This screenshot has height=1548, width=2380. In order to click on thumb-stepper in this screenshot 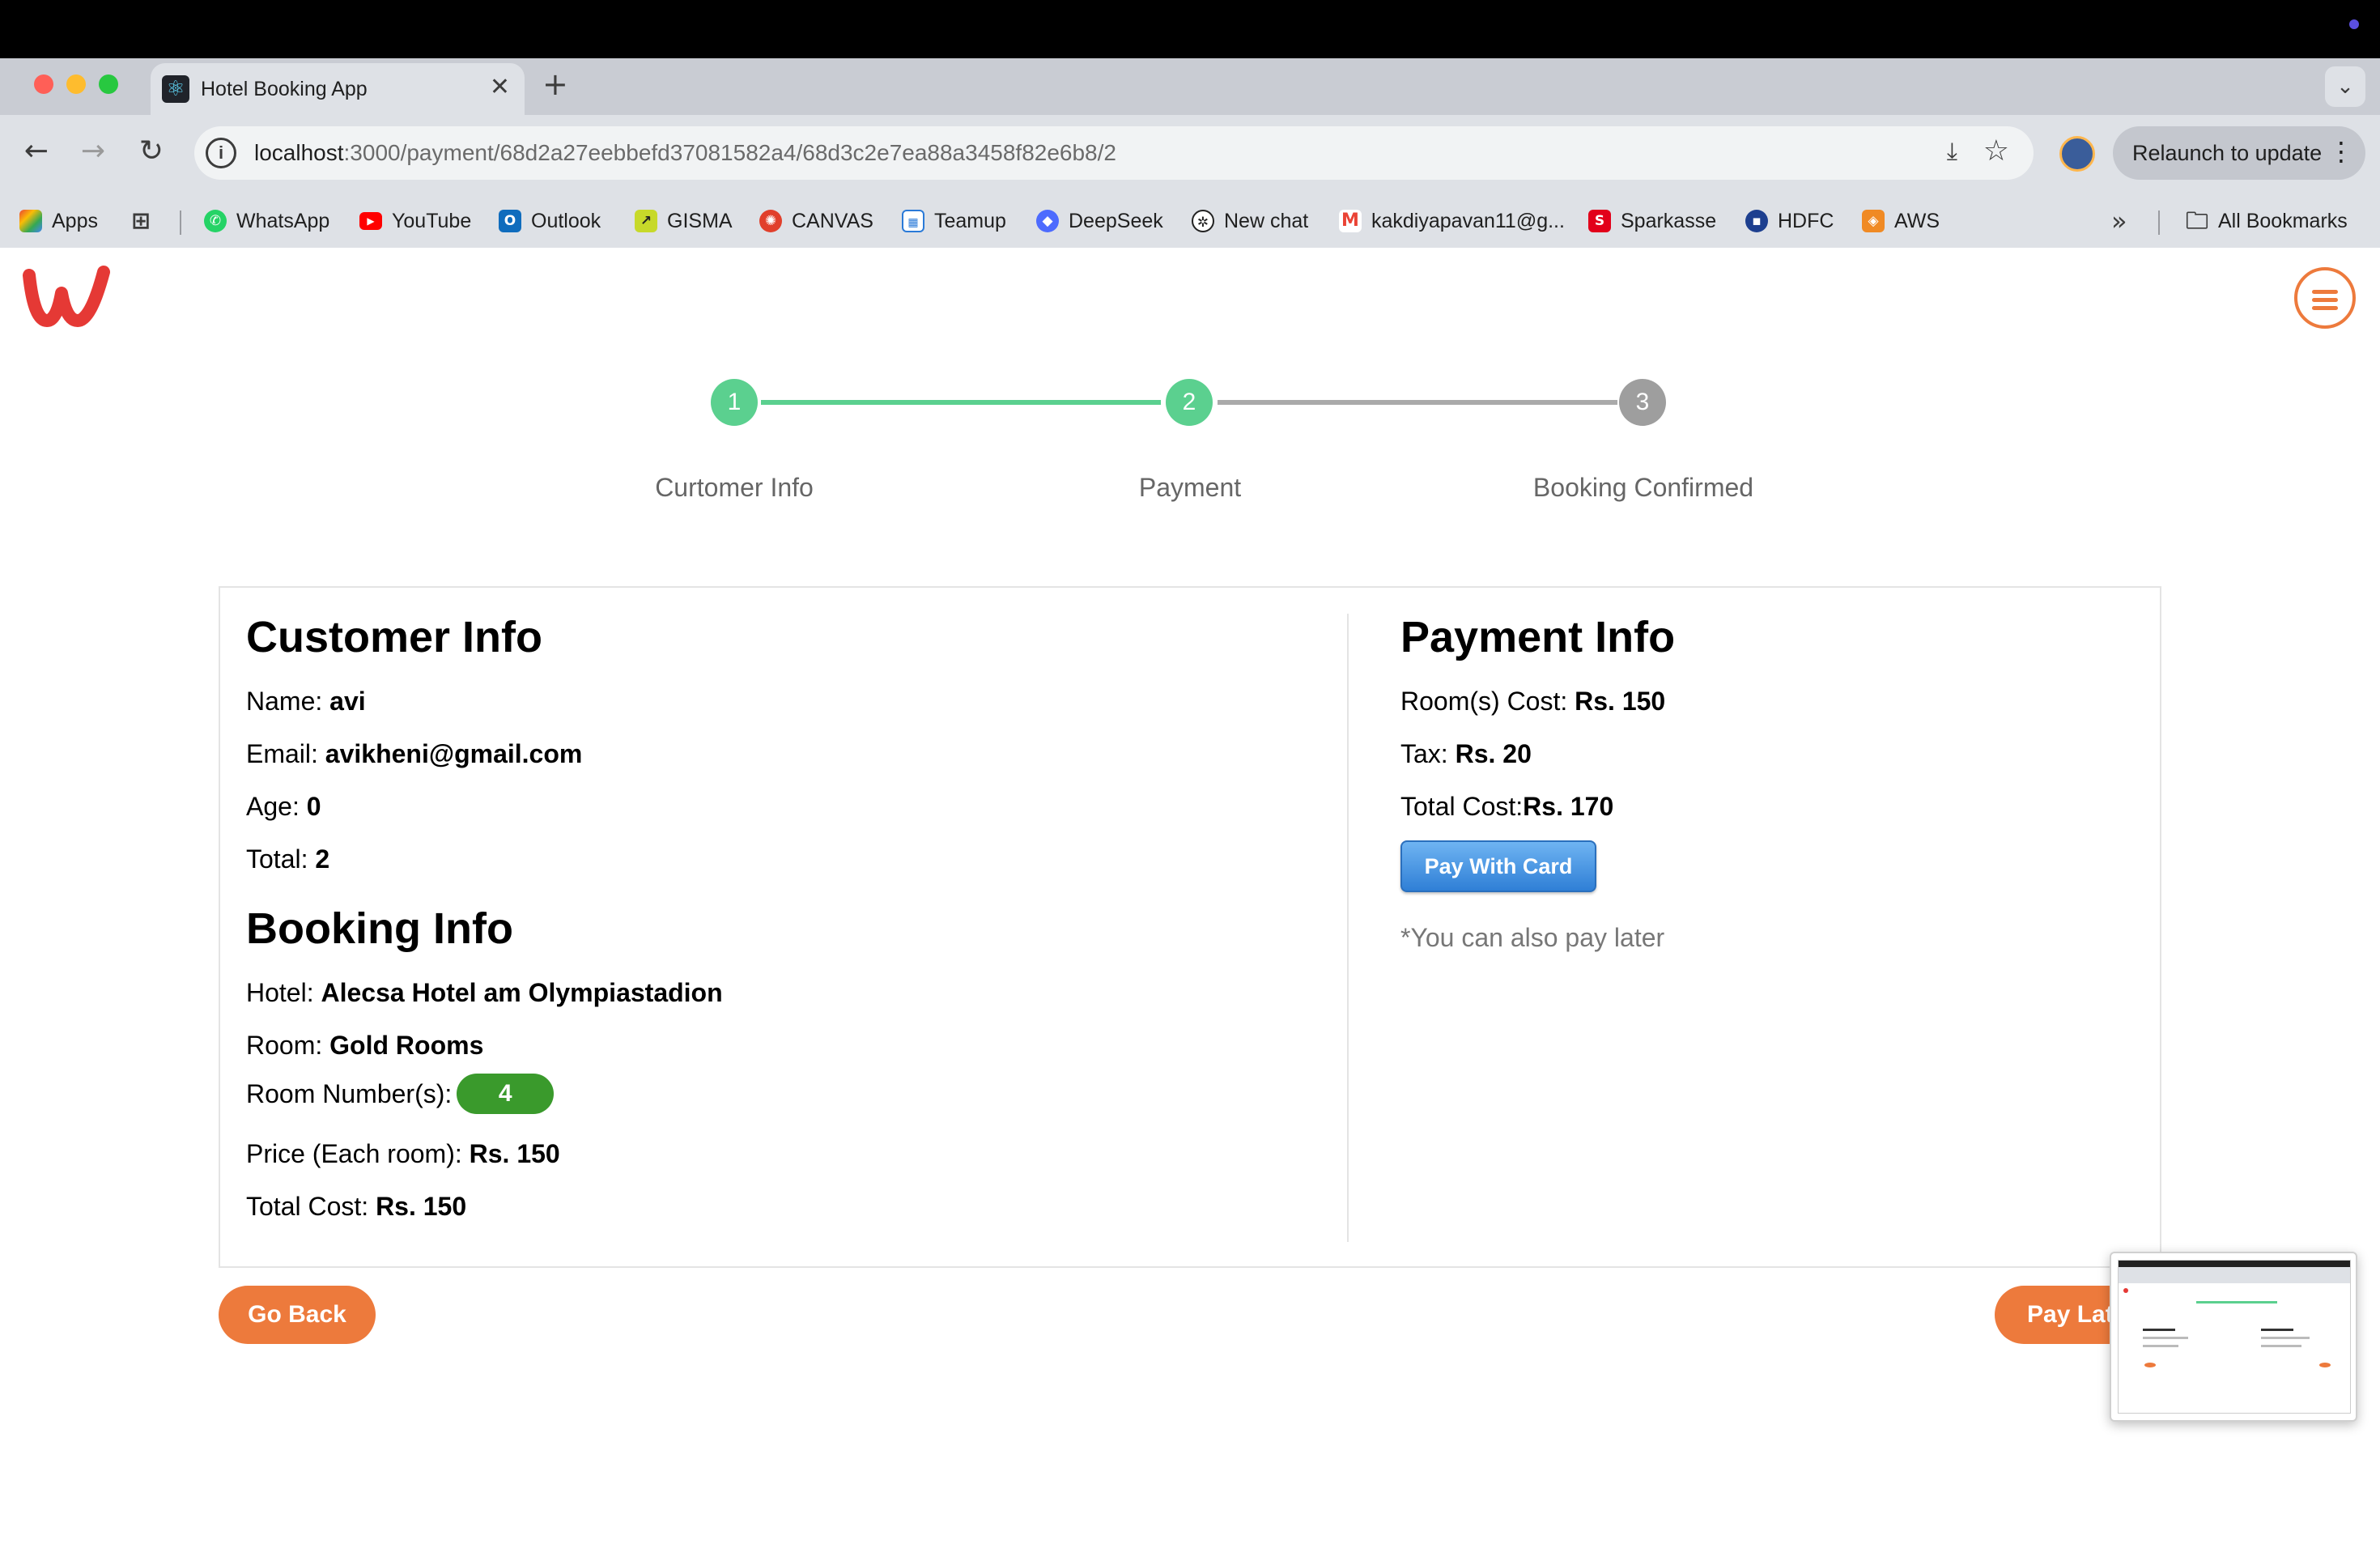, I will do `click(2236, 1302)`.